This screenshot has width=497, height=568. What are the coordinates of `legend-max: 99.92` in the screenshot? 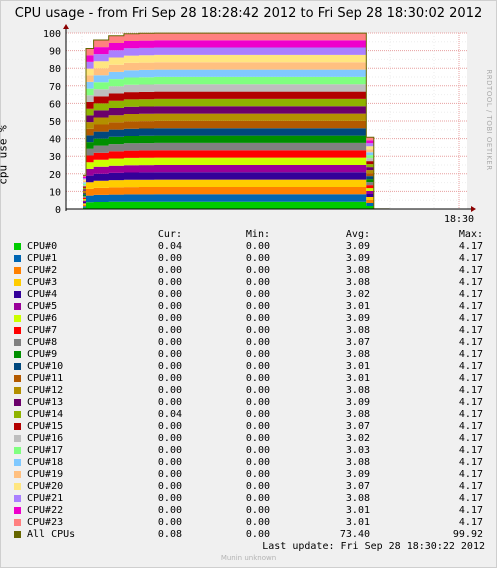 It's located at (467, 534).